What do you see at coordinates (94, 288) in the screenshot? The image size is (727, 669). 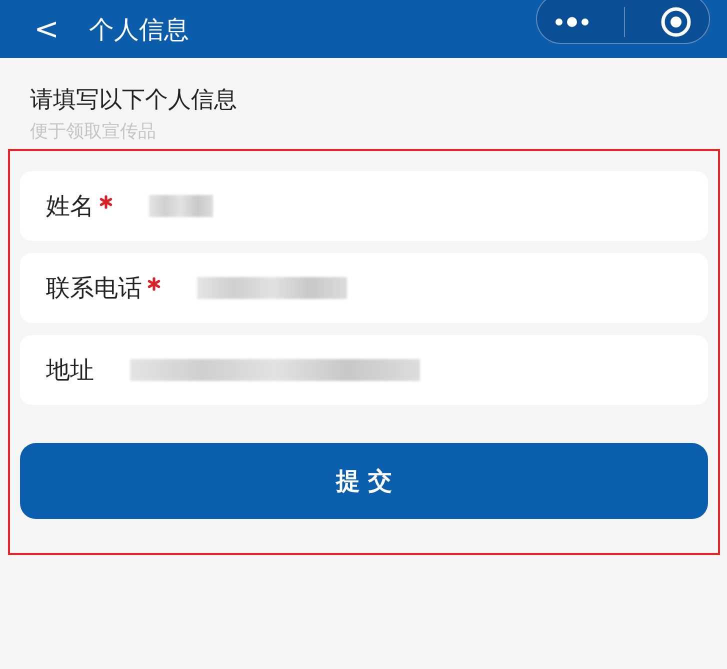 I see `field-label: 联系电话` at bounding box center [94, 288].